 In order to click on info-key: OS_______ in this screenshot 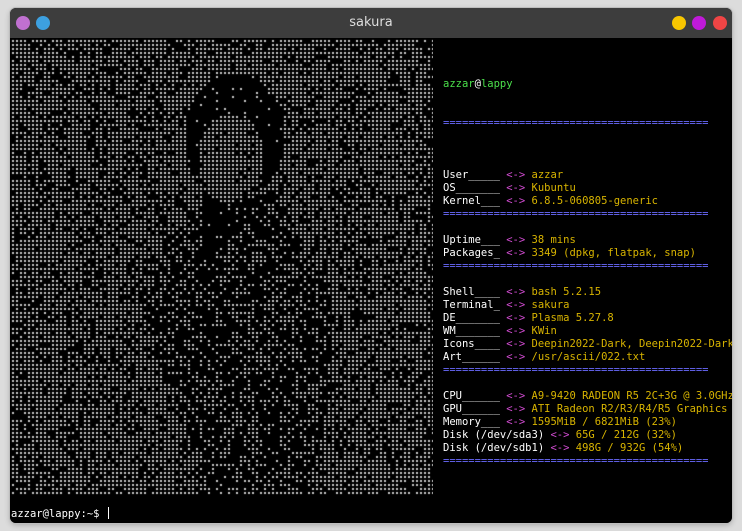, I will do `click(471, 188)`.